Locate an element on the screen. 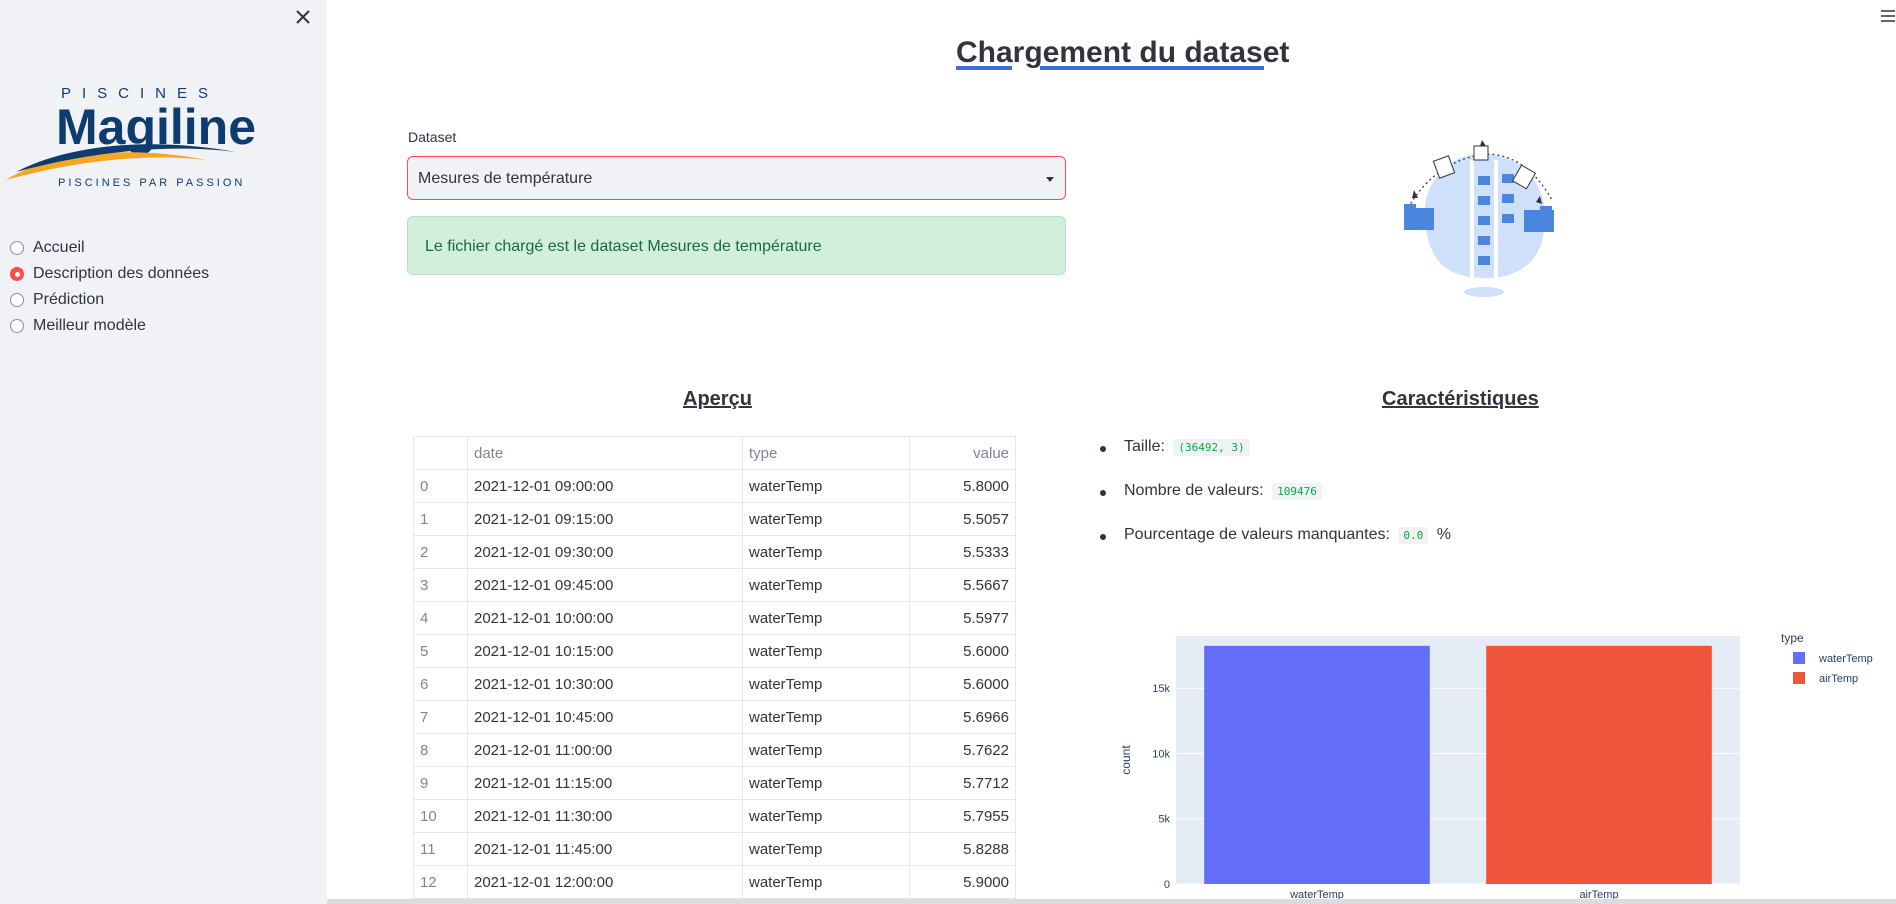  table-row: 8 2021-12-01 11:00:00 waterTemp 5.7622 is located at coordinates (714, 750).